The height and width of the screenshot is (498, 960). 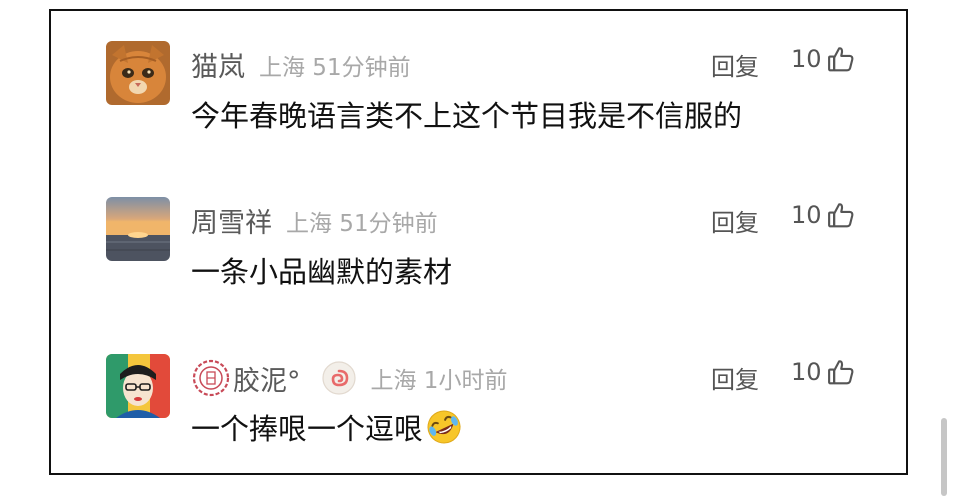 I want to click on comment-header: 周雪祥 上海 51分钟前, so click(x=314, y=220).